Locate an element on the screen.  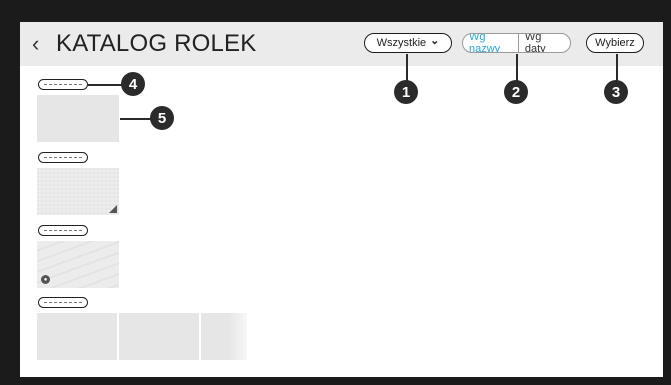
callout-3: 3 is located at coordinates (616, 92).